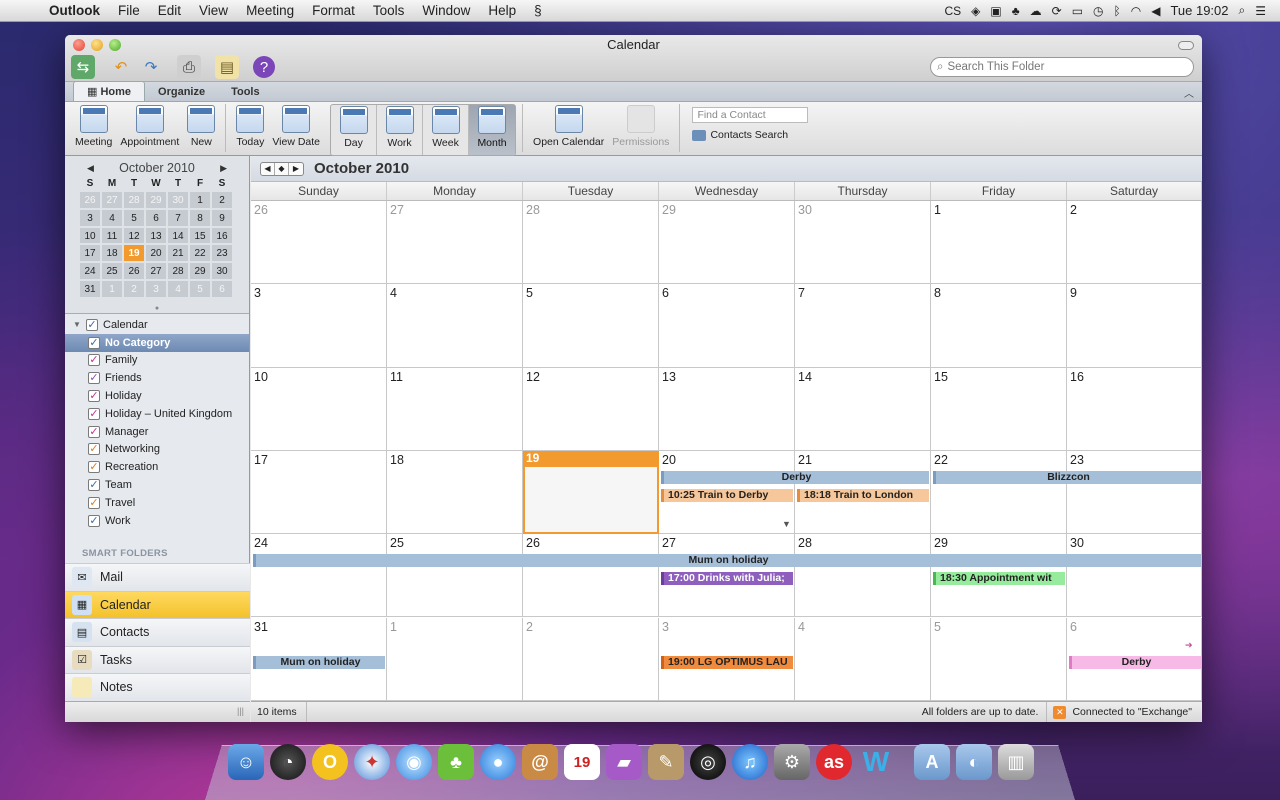  I want to click on mini-cal-day: 21, so click(178, 253).